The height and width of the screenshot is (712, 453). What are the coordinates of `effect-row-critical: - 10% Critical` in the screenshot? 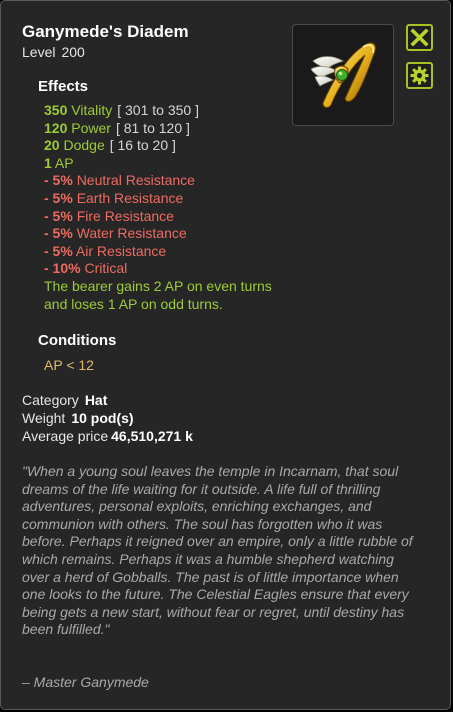 It's located at (164, 269).